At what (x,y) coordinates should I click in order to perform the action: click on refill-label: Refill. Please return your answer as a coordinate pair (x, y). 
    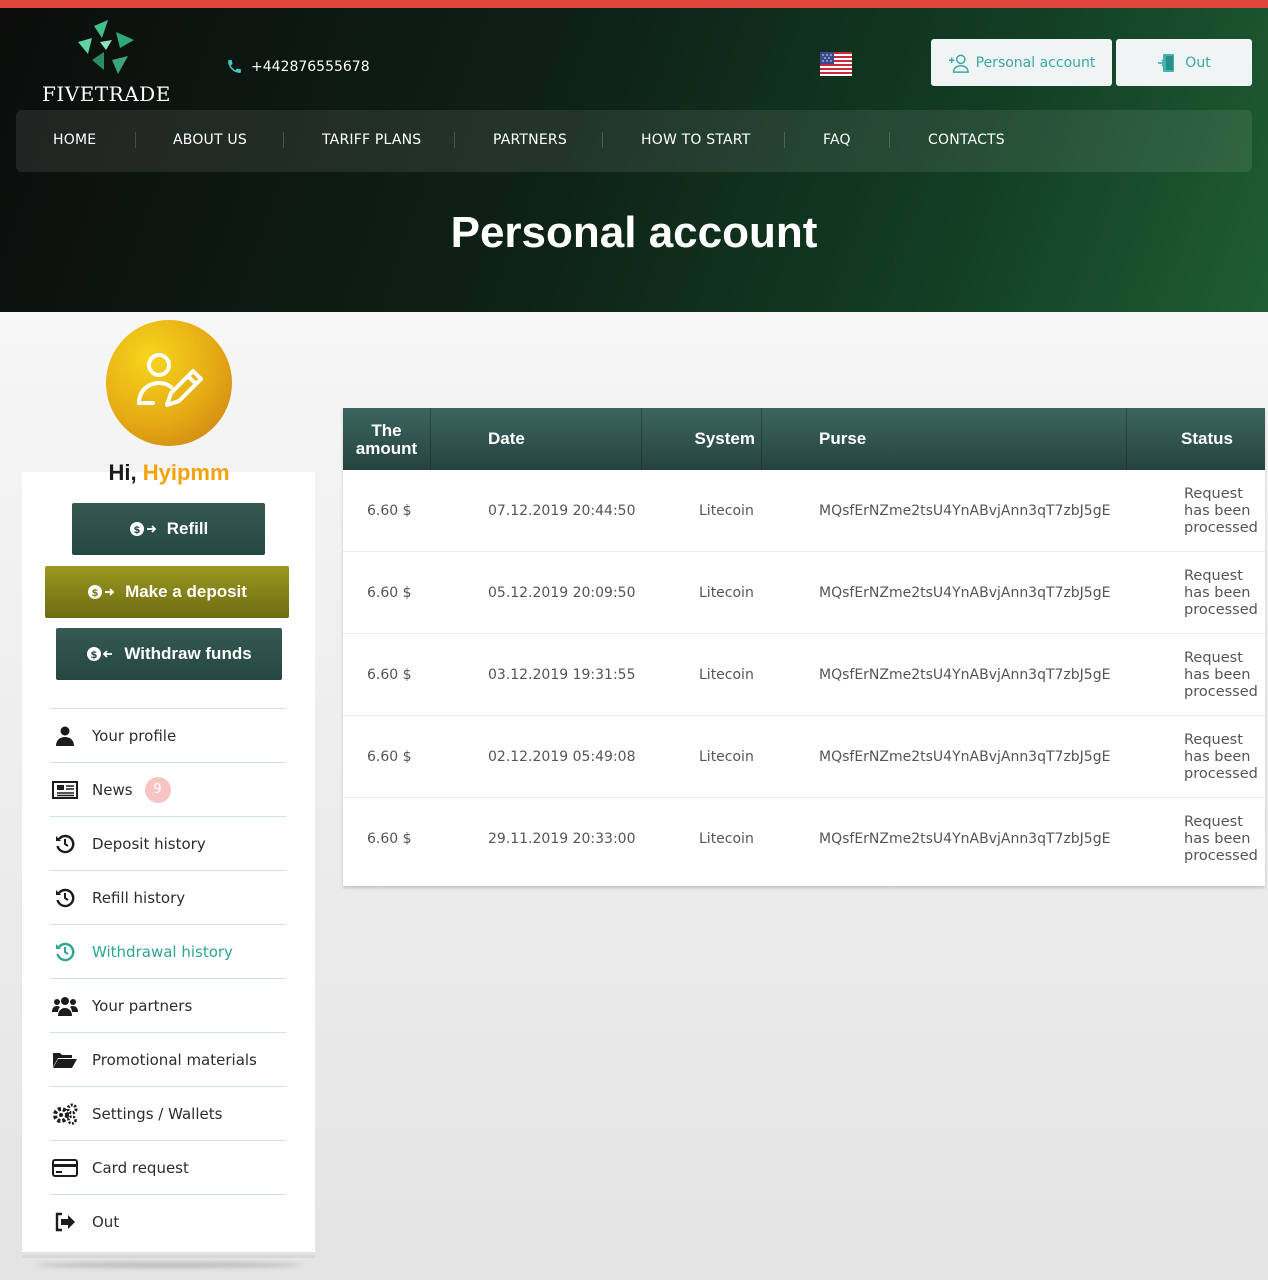
    Looking at the image, I should click on (187, 528).